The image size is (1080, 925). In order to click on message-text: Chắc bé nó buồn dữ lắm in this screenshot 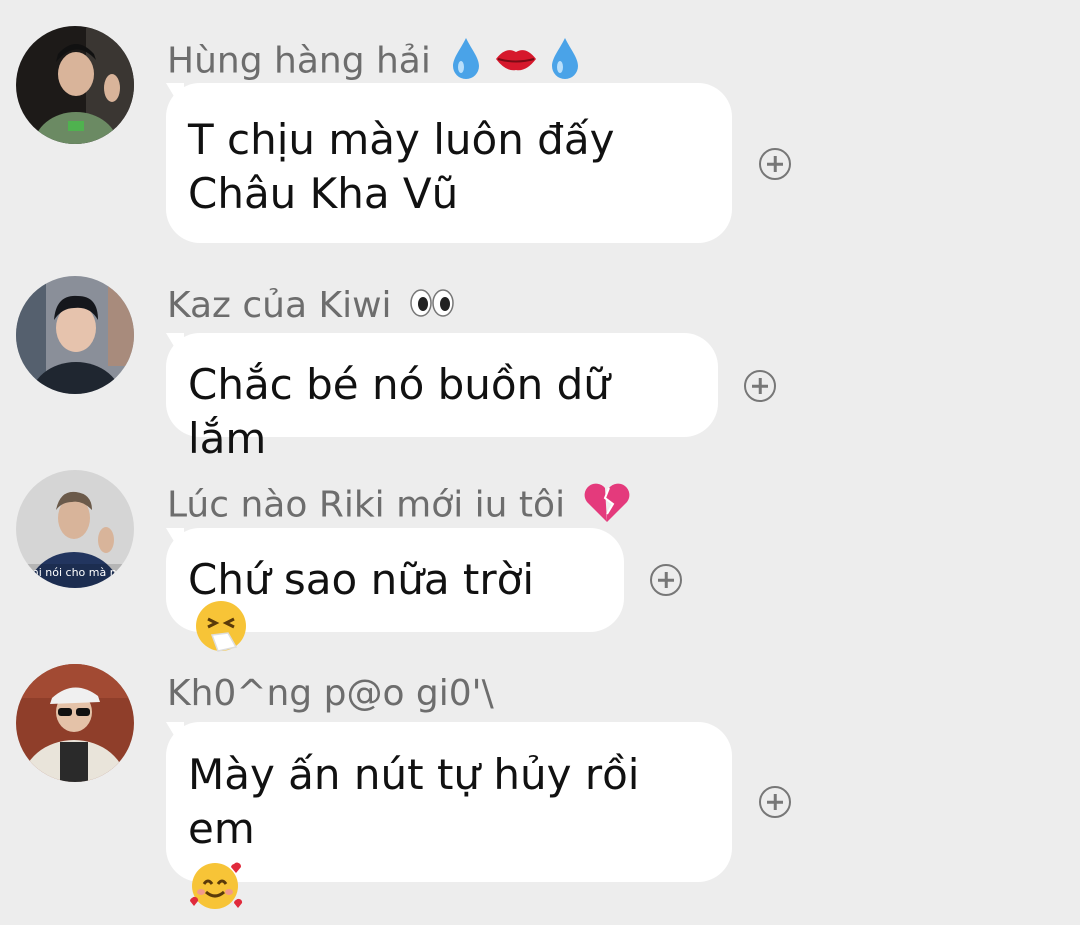, I will do `click(399, 411)`.